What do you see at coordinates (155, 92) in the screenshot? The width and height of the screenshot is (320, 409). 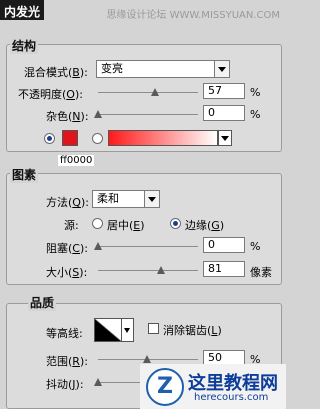 I see `opacity-slider-thumb` at bounding box center [155, 92].